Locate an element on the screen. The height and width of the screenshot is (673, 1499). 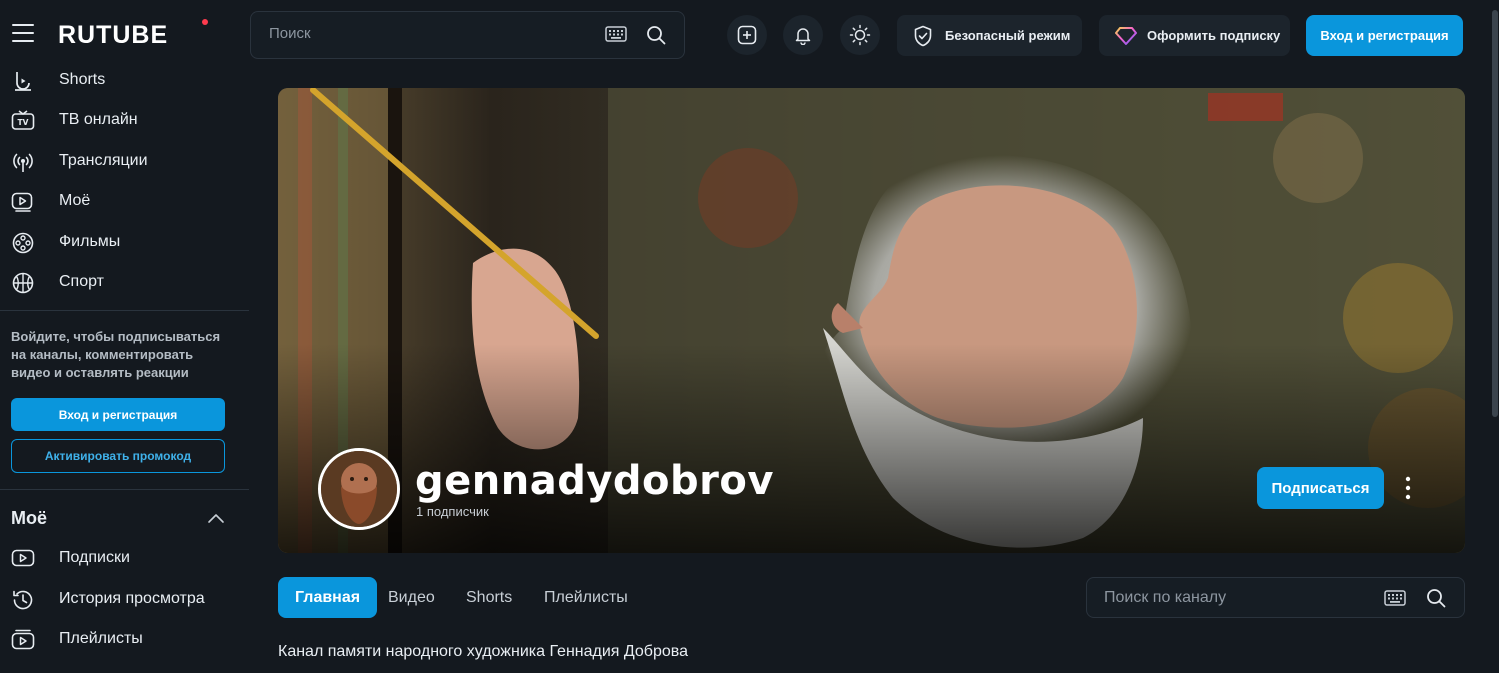
subscriptions-icon is located at coordinates (23, 558).